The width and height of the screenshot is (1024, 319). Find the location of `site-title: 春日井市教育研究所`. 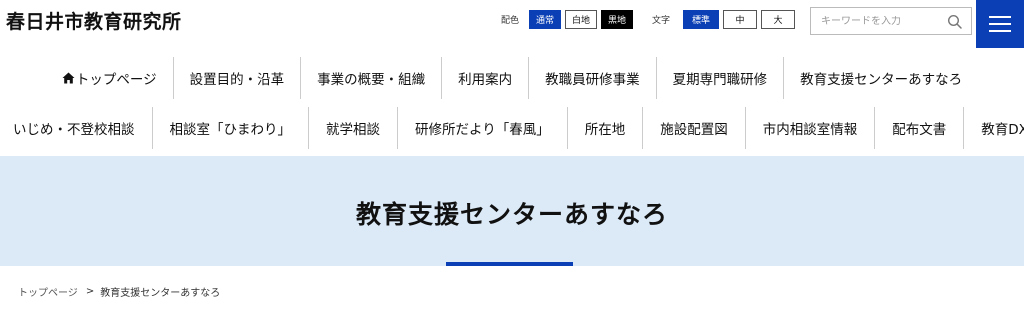

site-title: 春日井市教育研究所 is located at coordinates (94, 20).